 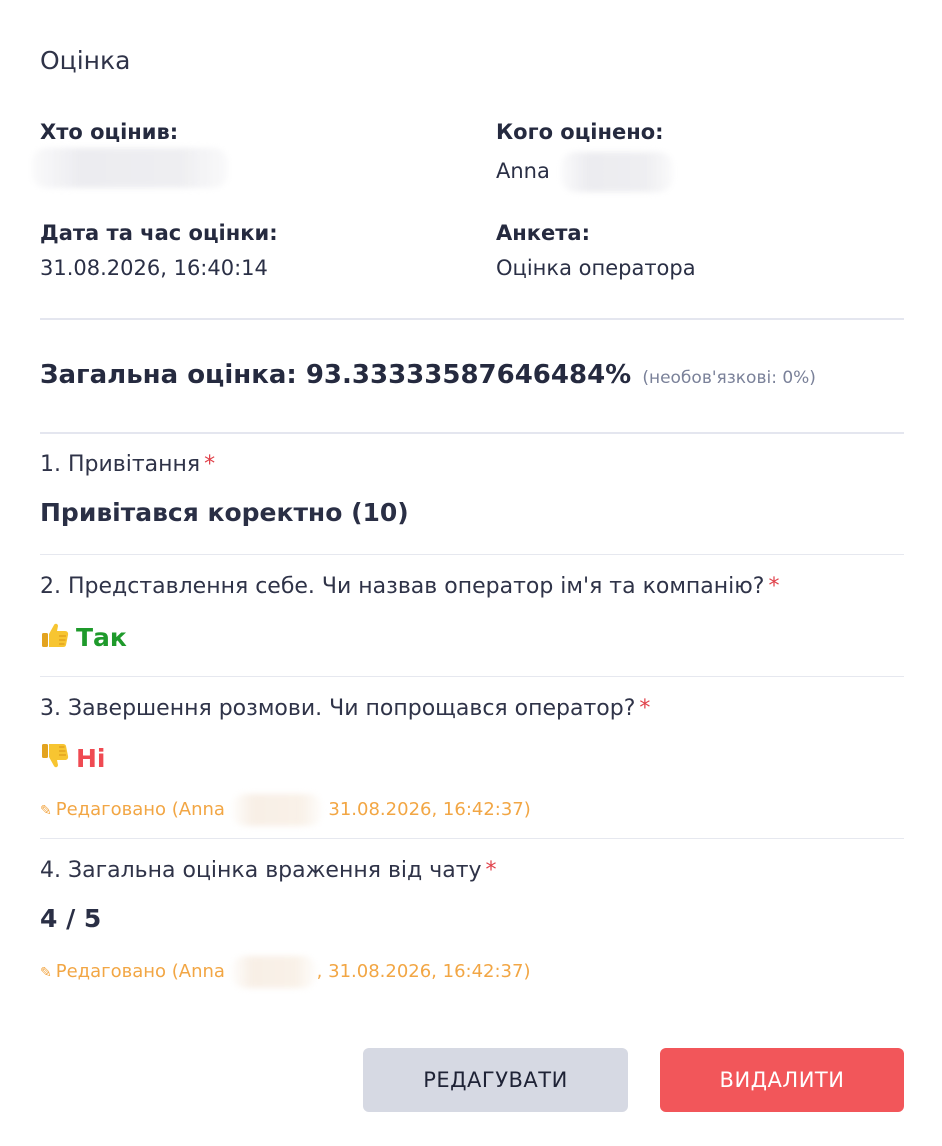 What do you see at coordinates (423, 971) in the screenshot?
I see `edited-suffix: , 31.08.2026, 16:42:37)` at bounding box center [423, 971].